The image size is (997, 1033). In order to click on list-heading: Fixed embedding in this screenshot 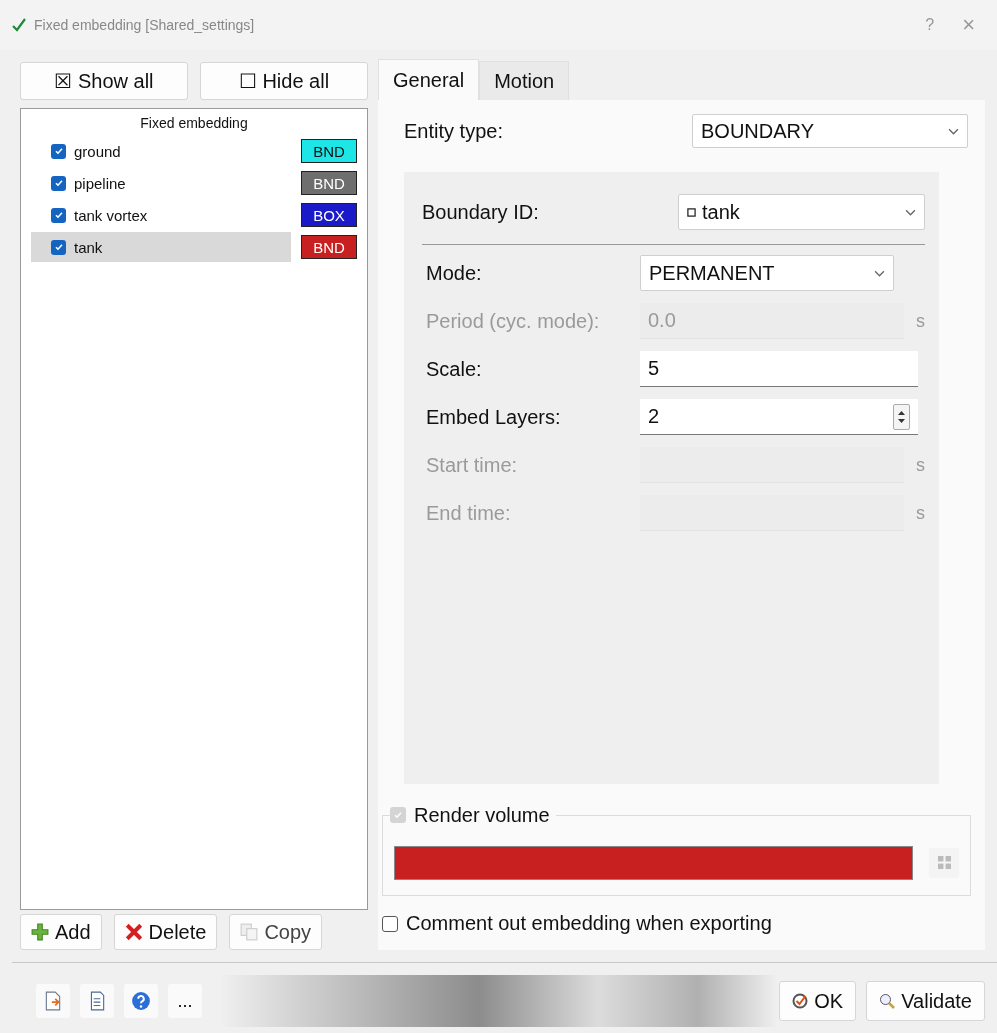, I will do `click(194, 123)`.